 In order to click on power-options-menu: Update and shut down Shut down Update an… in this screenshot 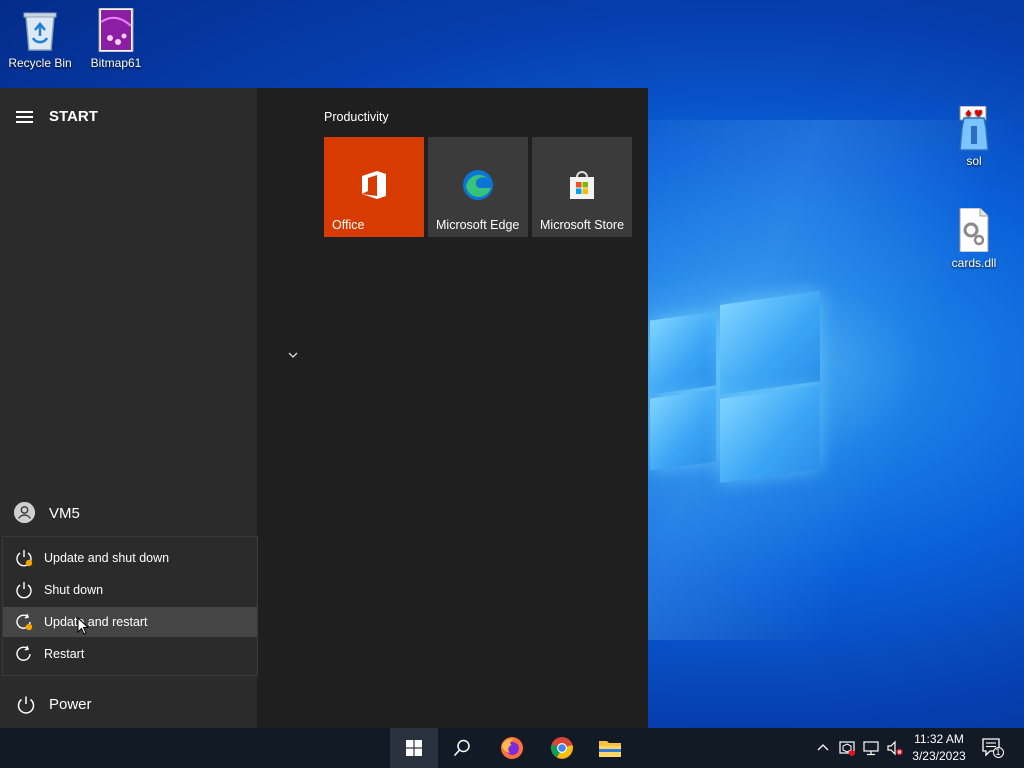, I will do `click(130, 606)`.